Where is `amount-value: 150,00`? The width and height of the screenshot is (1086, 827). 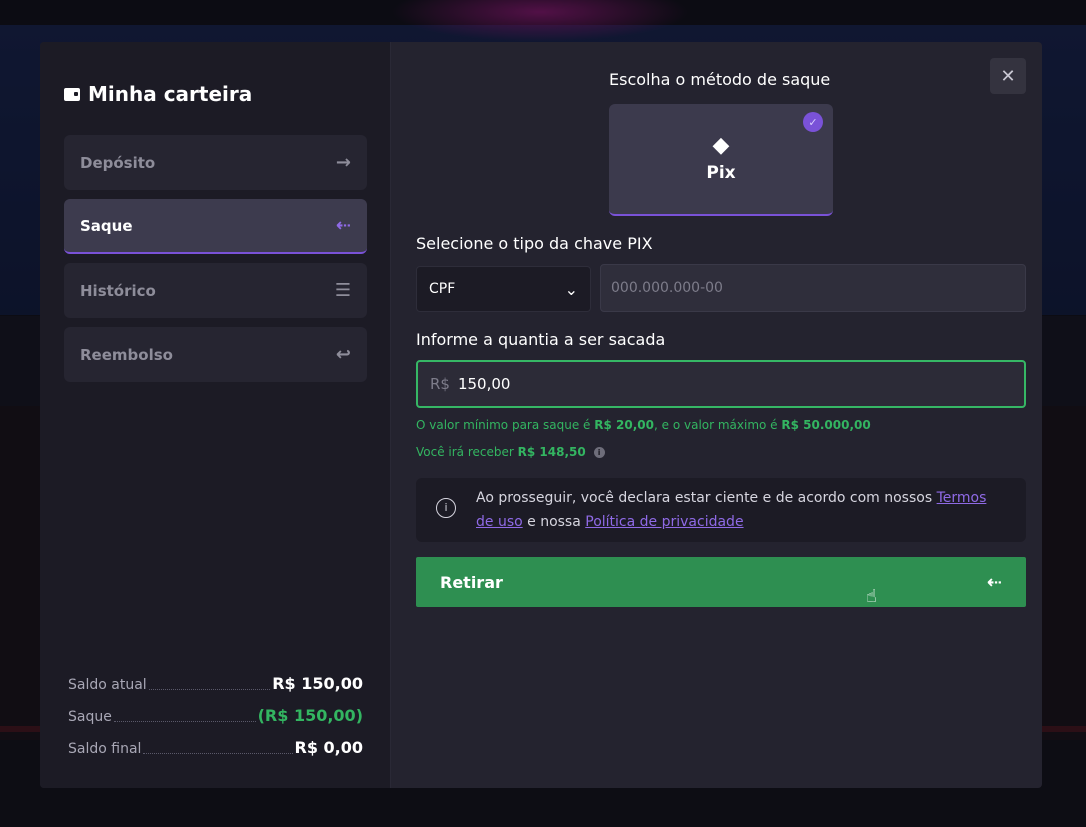
amount-value: 150,00 is located at coordinates (484, 384).